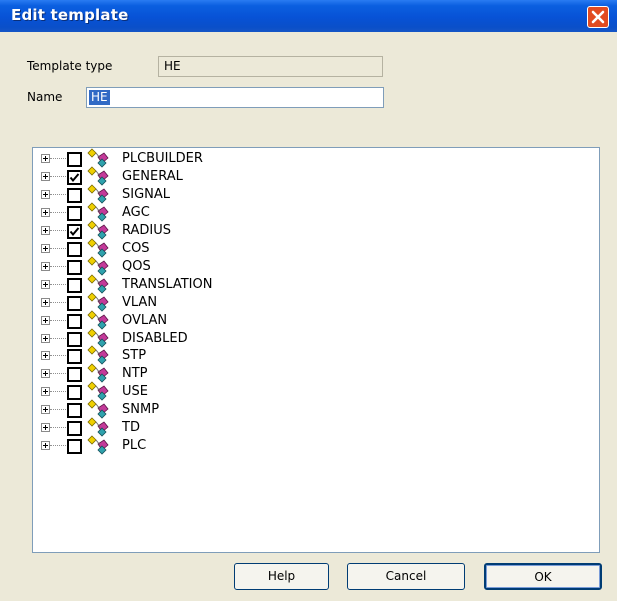 The width and height of the screenshot is (617, 601). Describe the element at coordinates (183, 391) in the screenshot. I see `tree-item: USE` at that location.